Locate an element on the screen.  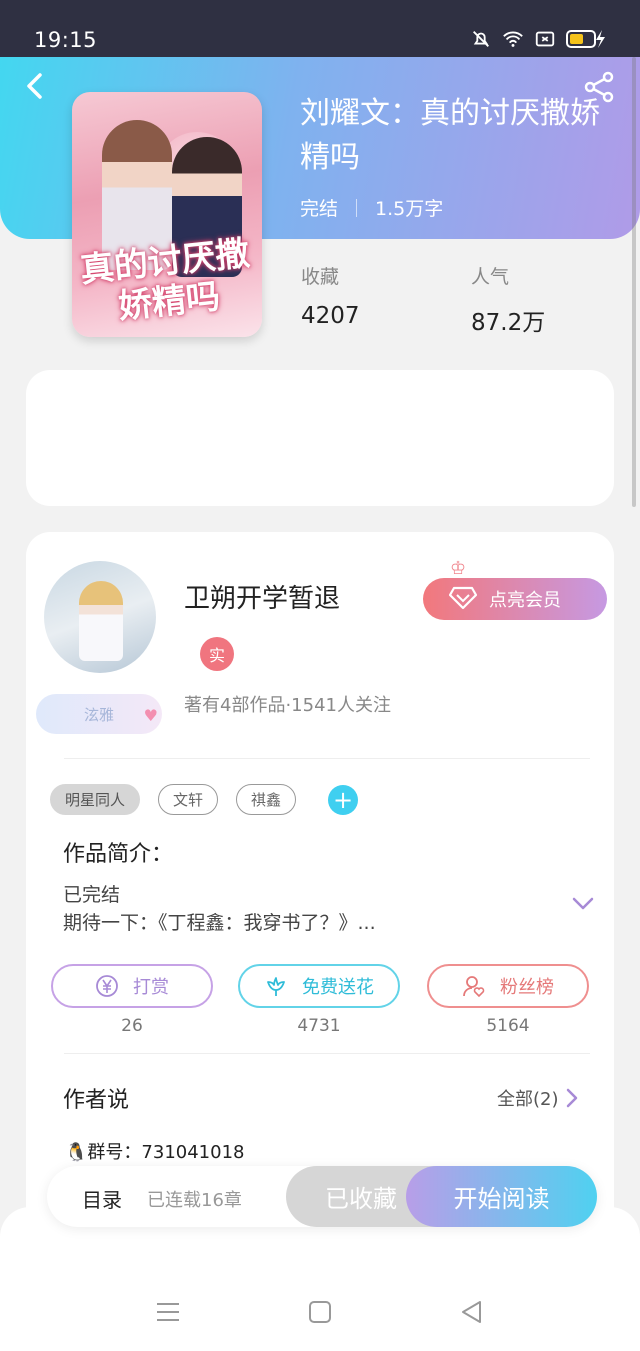
verified-badge: 实 is located at coordinates (217, 654).